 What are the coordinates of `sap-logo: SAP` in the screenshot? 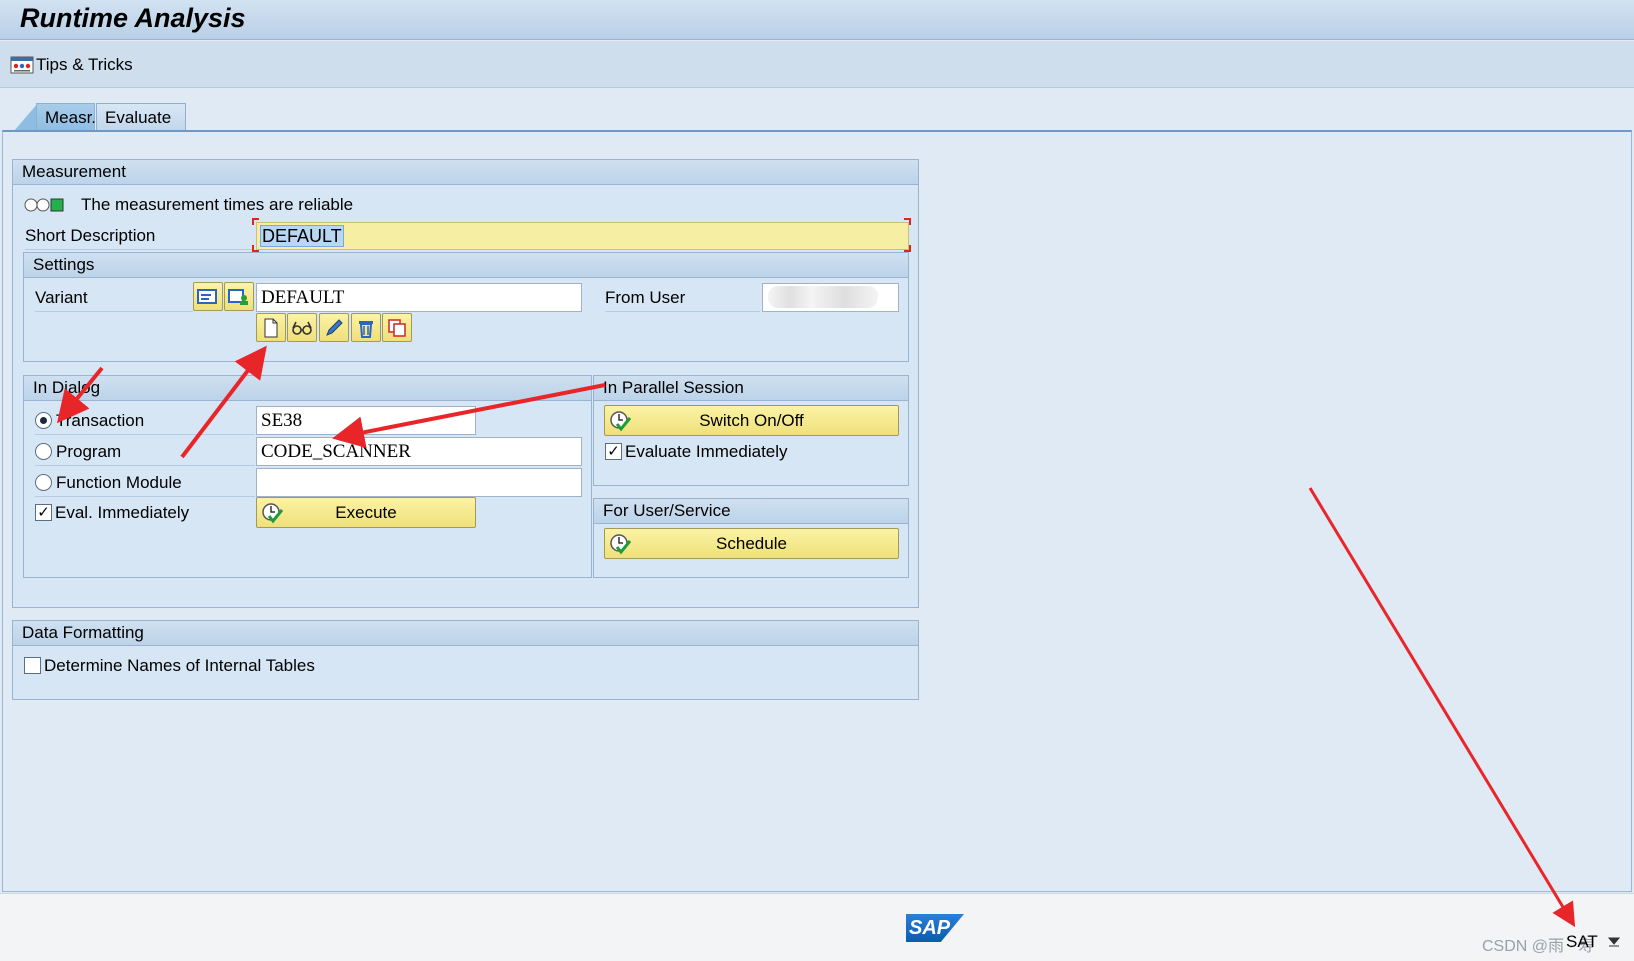 It's located at (935, 928).